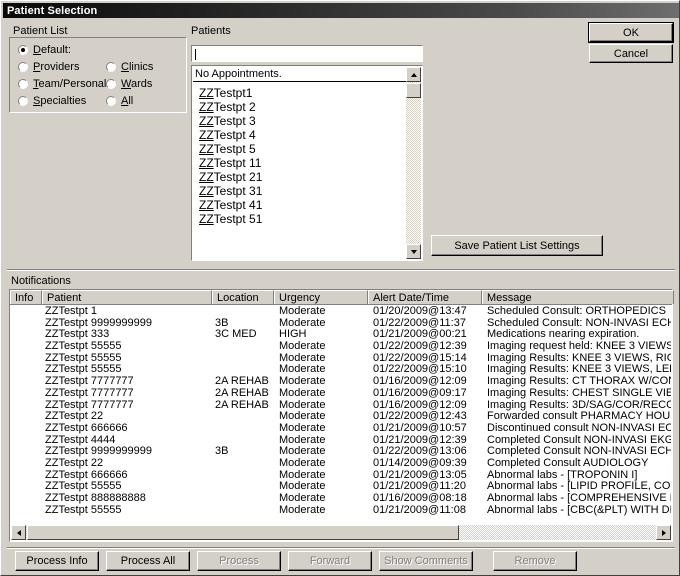 This screenshot has width=680, height=576. I want to click on scrollbar-track, so click(413, 163).